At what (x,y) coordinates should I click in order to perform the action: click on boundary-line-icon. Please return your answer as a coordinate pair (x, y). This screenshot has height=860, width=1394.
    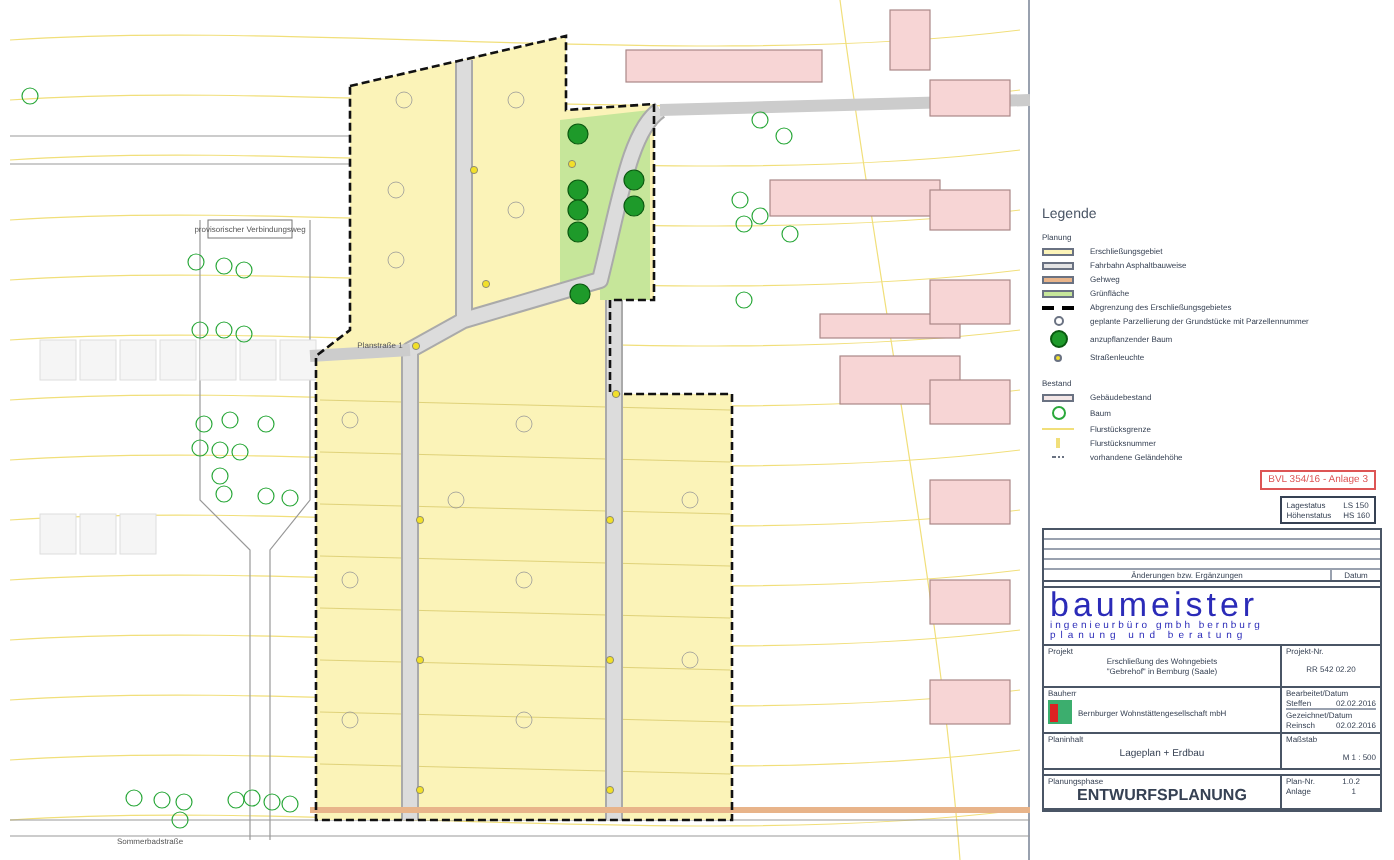
    Looking at the image, I should click on (1058, 429).